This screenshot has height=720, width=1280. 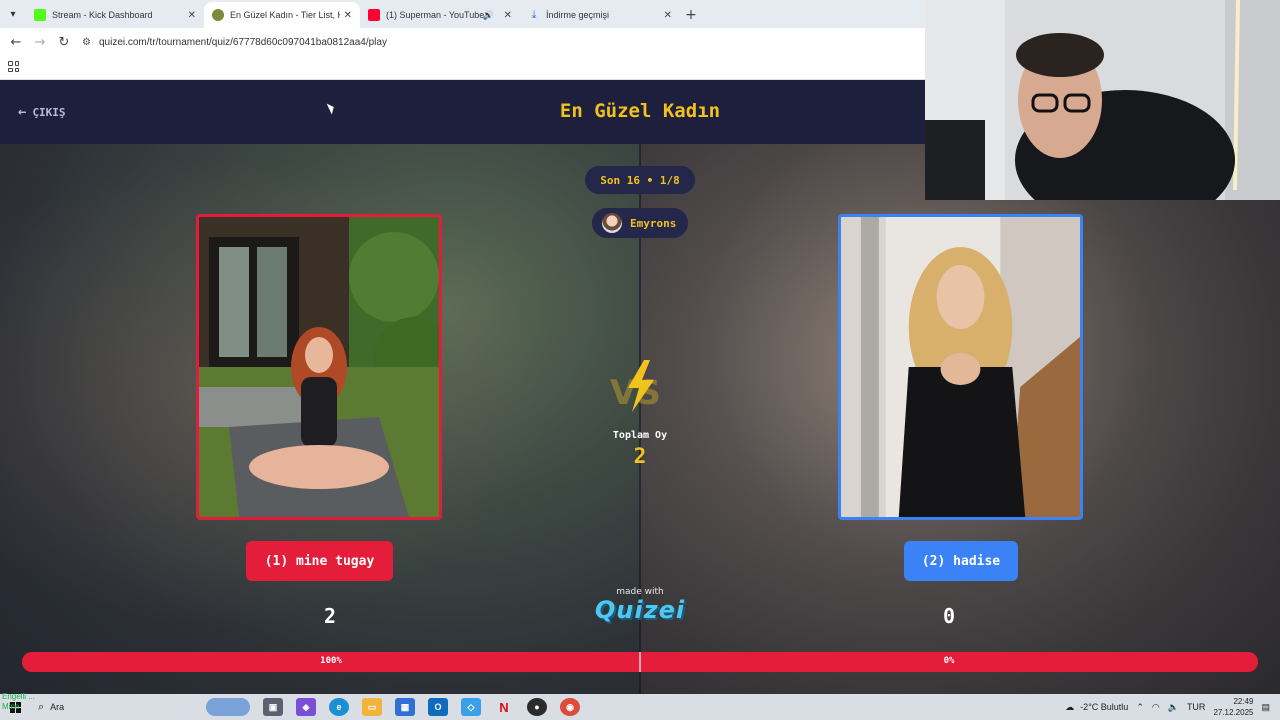 I want to click on chrome-icon: ◉, so click(x=570, y=707).